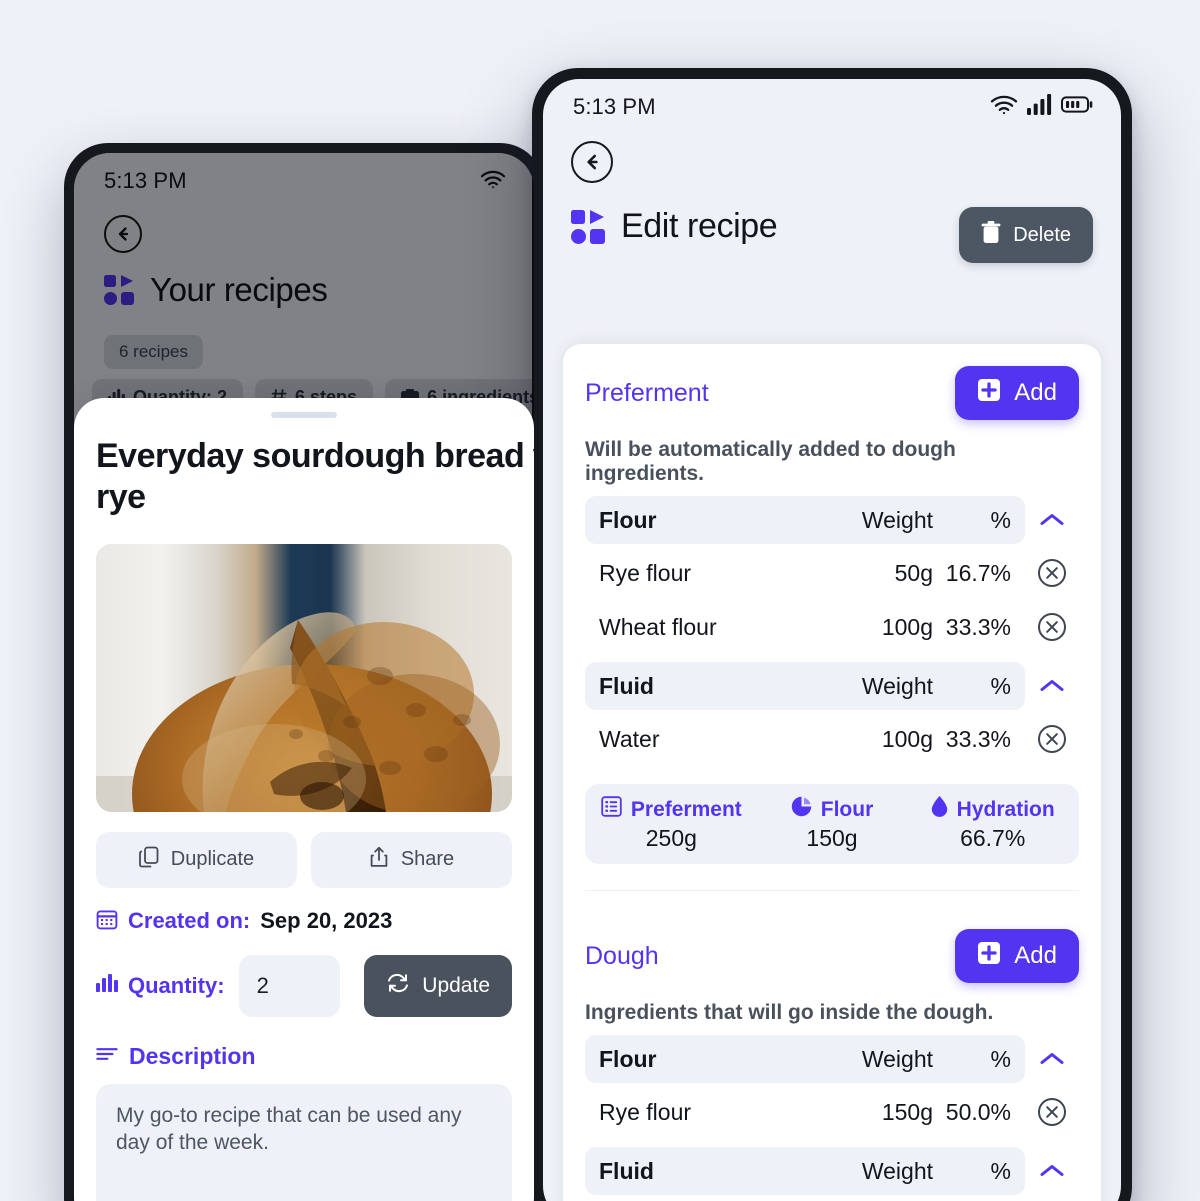 The width and height of the screenshot is (1200, 1201). I want to click on group-name: Flour, so click(628, 519).